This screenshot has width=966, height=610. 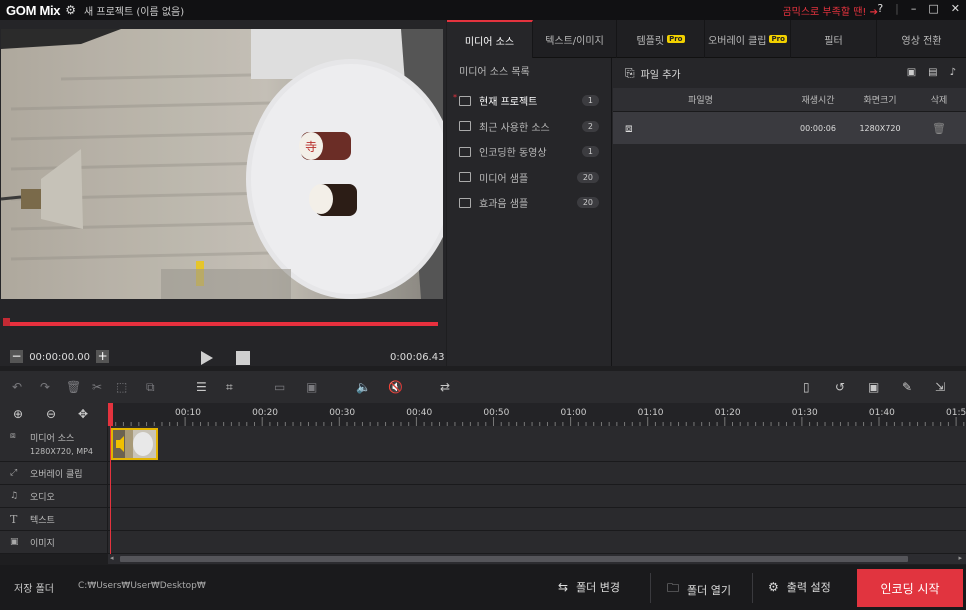 I want to click on plus-icon: +, so click(x=103, y=356).